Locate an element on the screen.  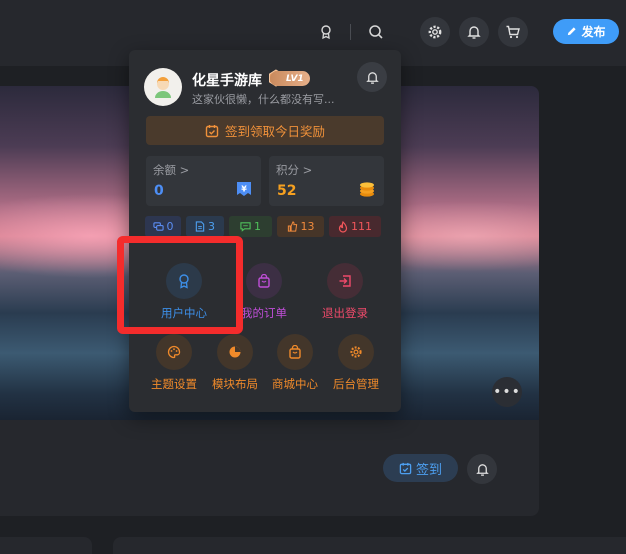
doc-icon is located at coordinates (200, 226).